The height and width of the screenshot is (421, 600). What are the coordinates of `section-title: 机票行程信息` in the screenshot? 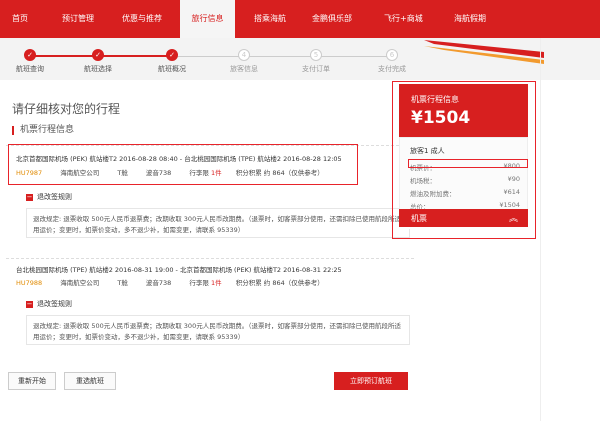 It's located at (43, 130).